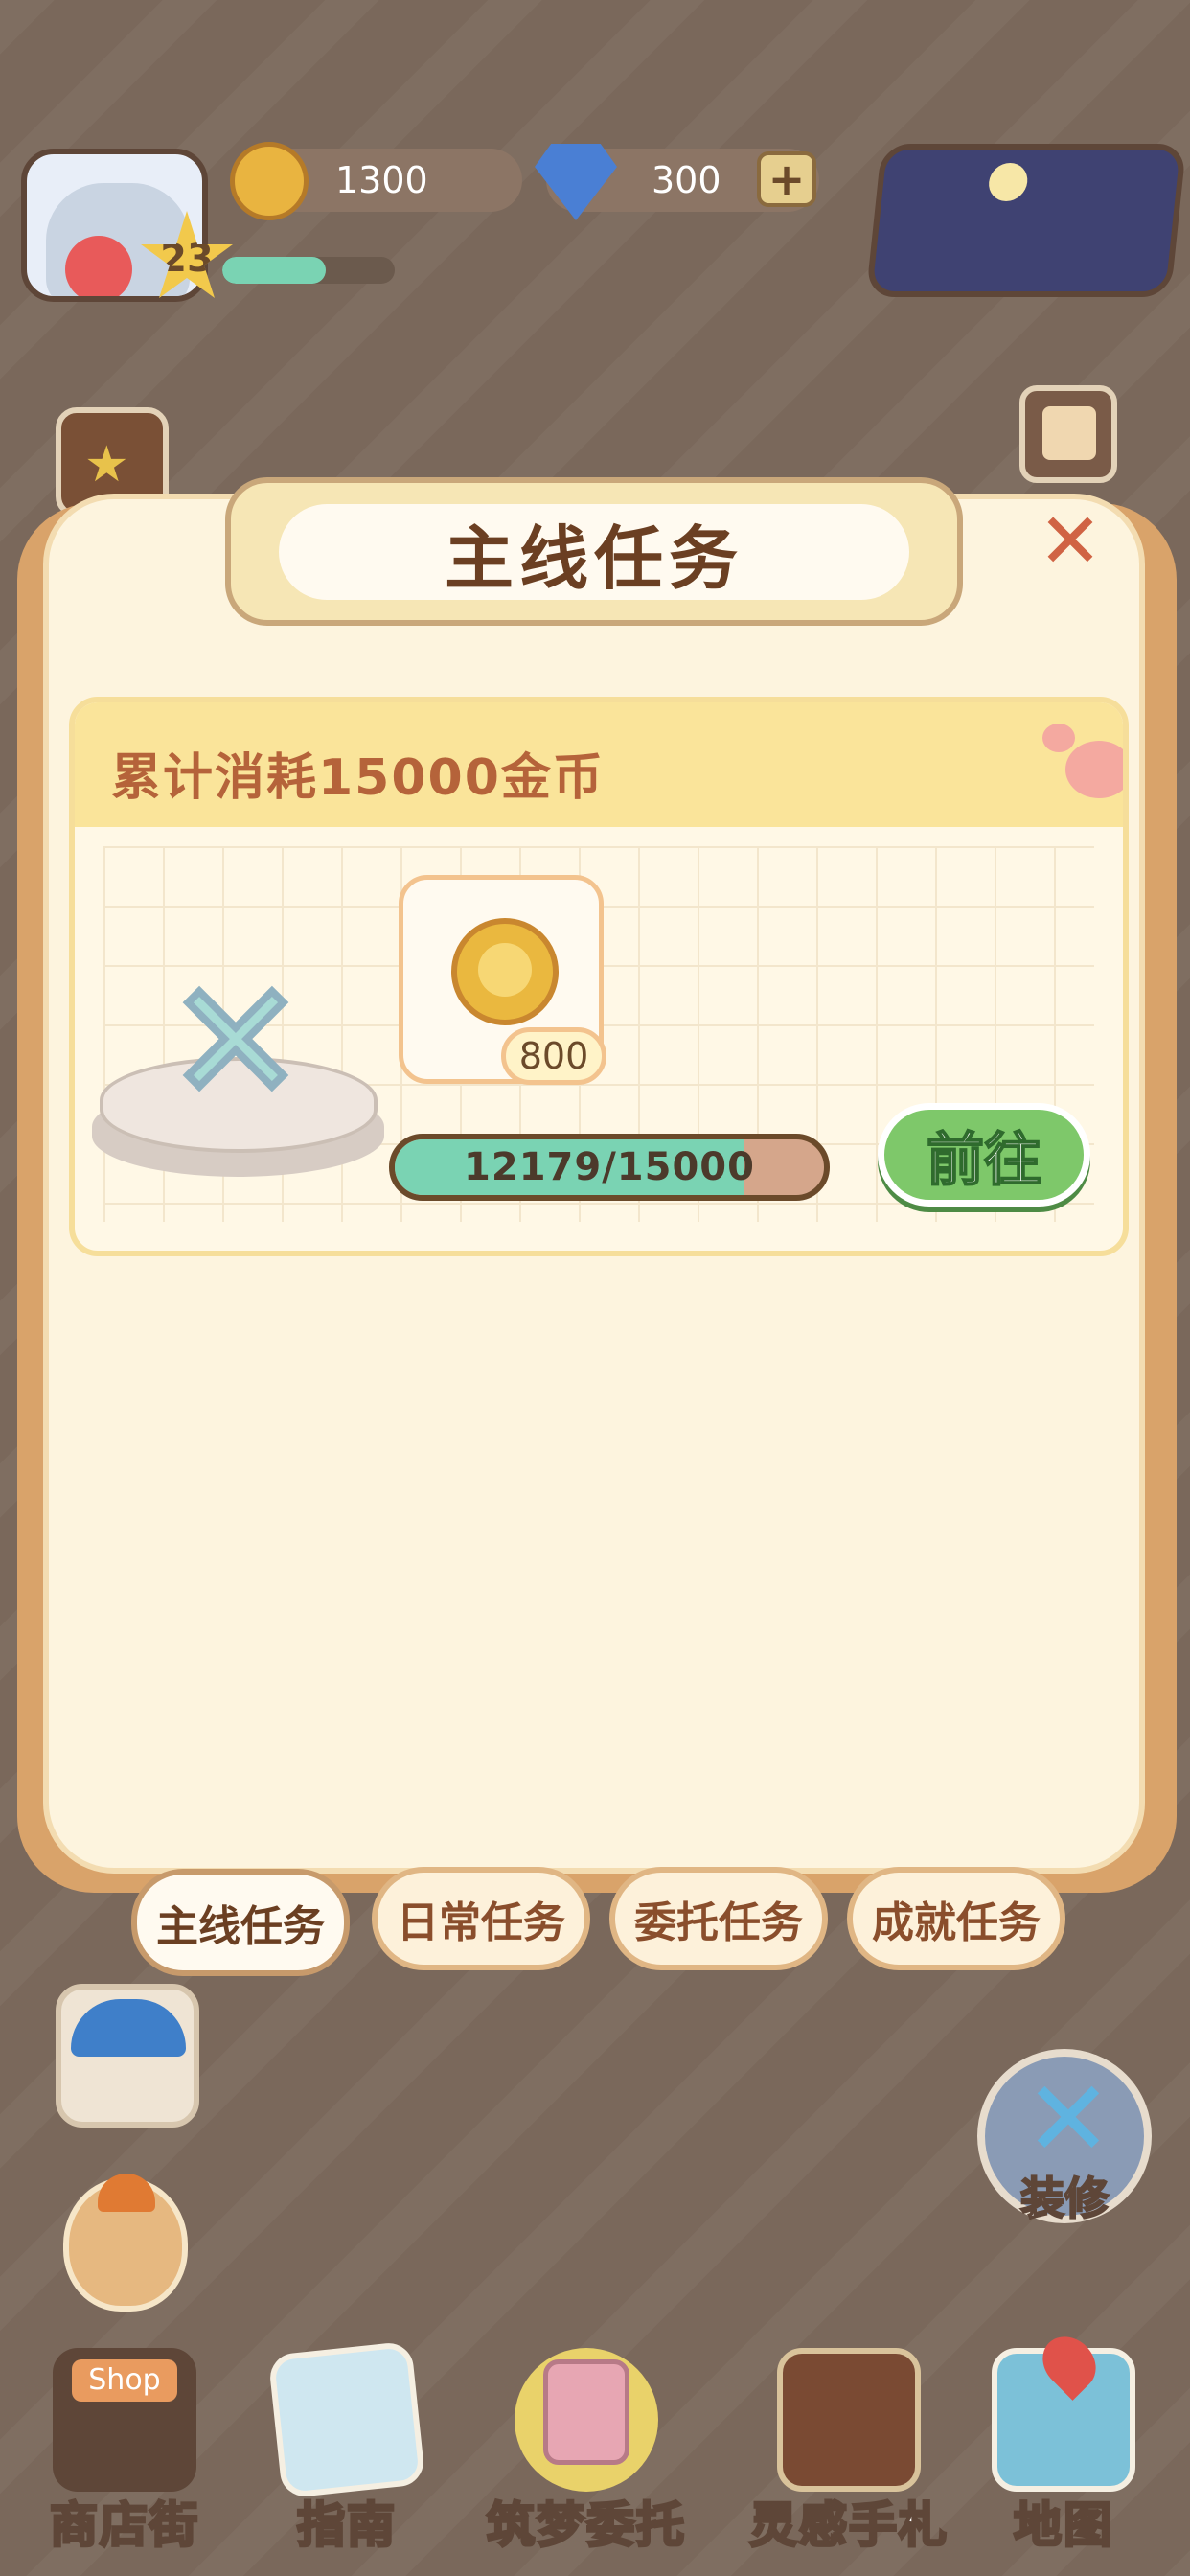  I want to click on add-gems-button: +, so click(787, 179).